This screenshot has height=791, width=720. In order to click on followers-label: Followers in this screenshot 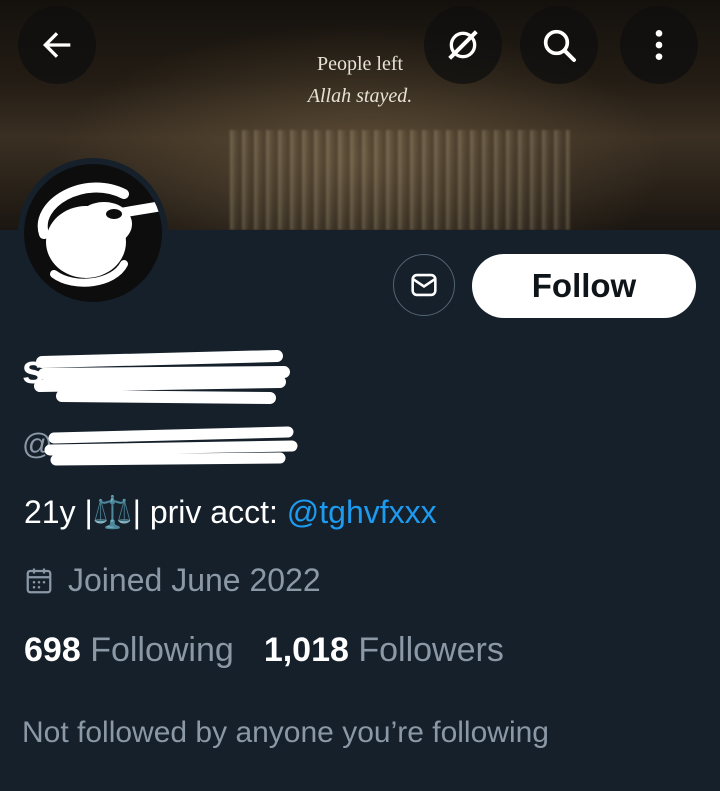, I will do `click(431, 650)`.